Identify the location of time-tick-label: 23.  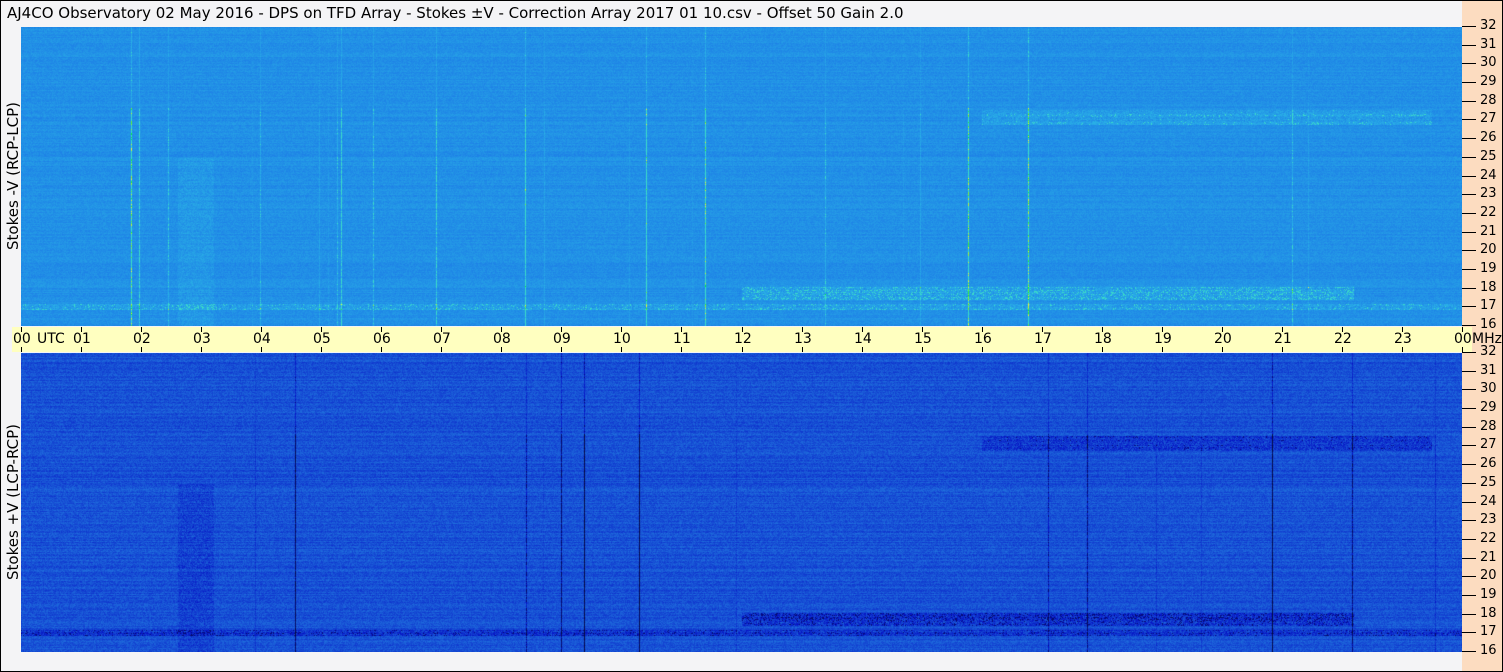
(1403, 339).